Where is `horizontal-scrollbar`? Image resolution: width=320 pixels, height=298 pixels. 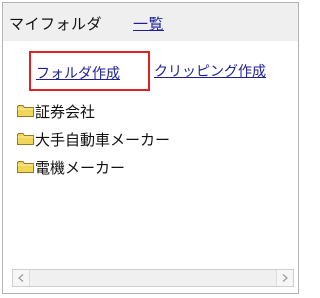 horizontal-scrollbar is located at coordinates (153, 278).